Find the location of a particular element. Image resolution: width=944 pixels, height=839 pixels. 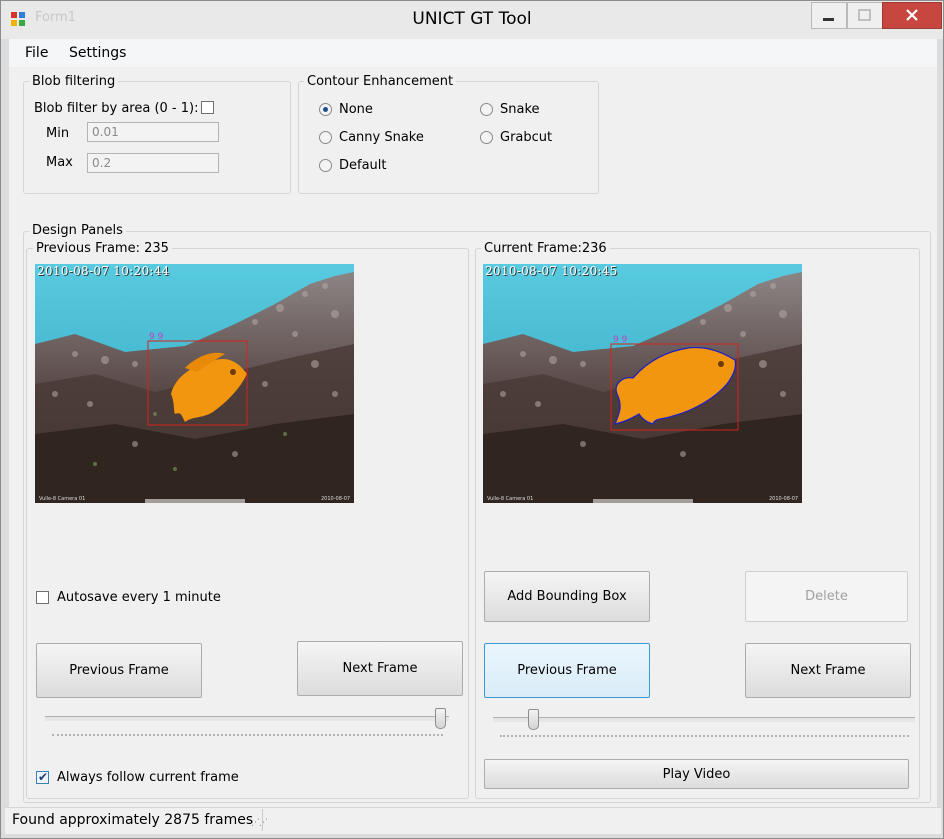

status-text: Found approximately 2875 frames is located at coordinates (133, 820).